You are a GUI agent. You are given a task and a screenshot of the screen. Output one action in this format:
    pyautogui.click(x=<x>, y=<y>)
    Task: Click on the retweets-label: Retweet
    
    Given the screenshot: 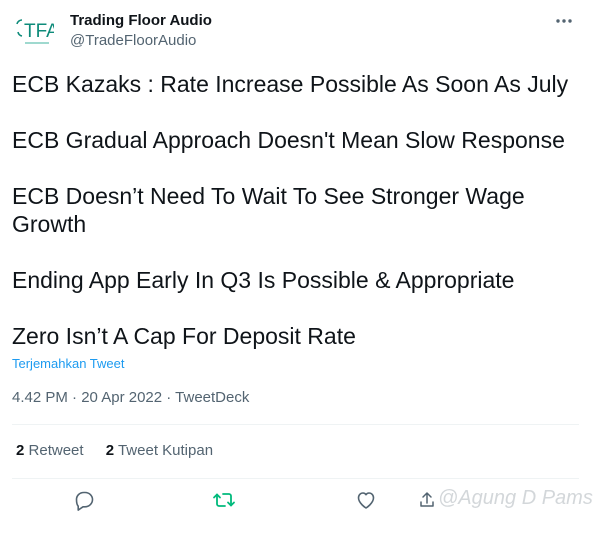 What is the action you would take?
    pyautogui.click(x=56, y=450)
    